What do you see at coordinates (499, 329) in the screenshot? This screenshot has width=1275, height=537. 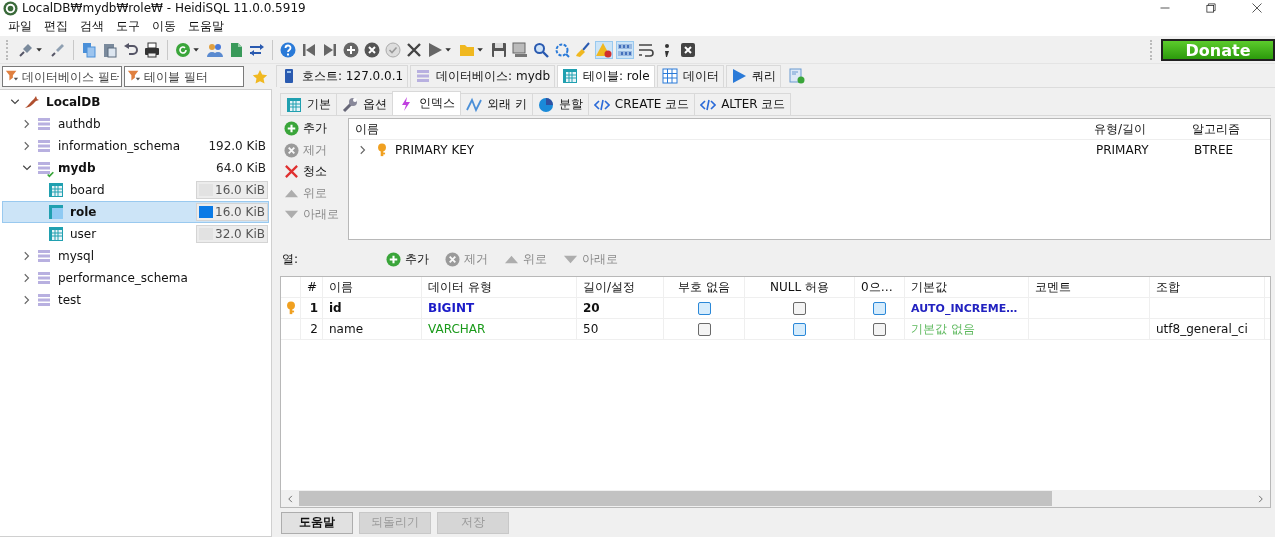 I see `table-cell: VARCHAR` at bounding box center [499, 329].